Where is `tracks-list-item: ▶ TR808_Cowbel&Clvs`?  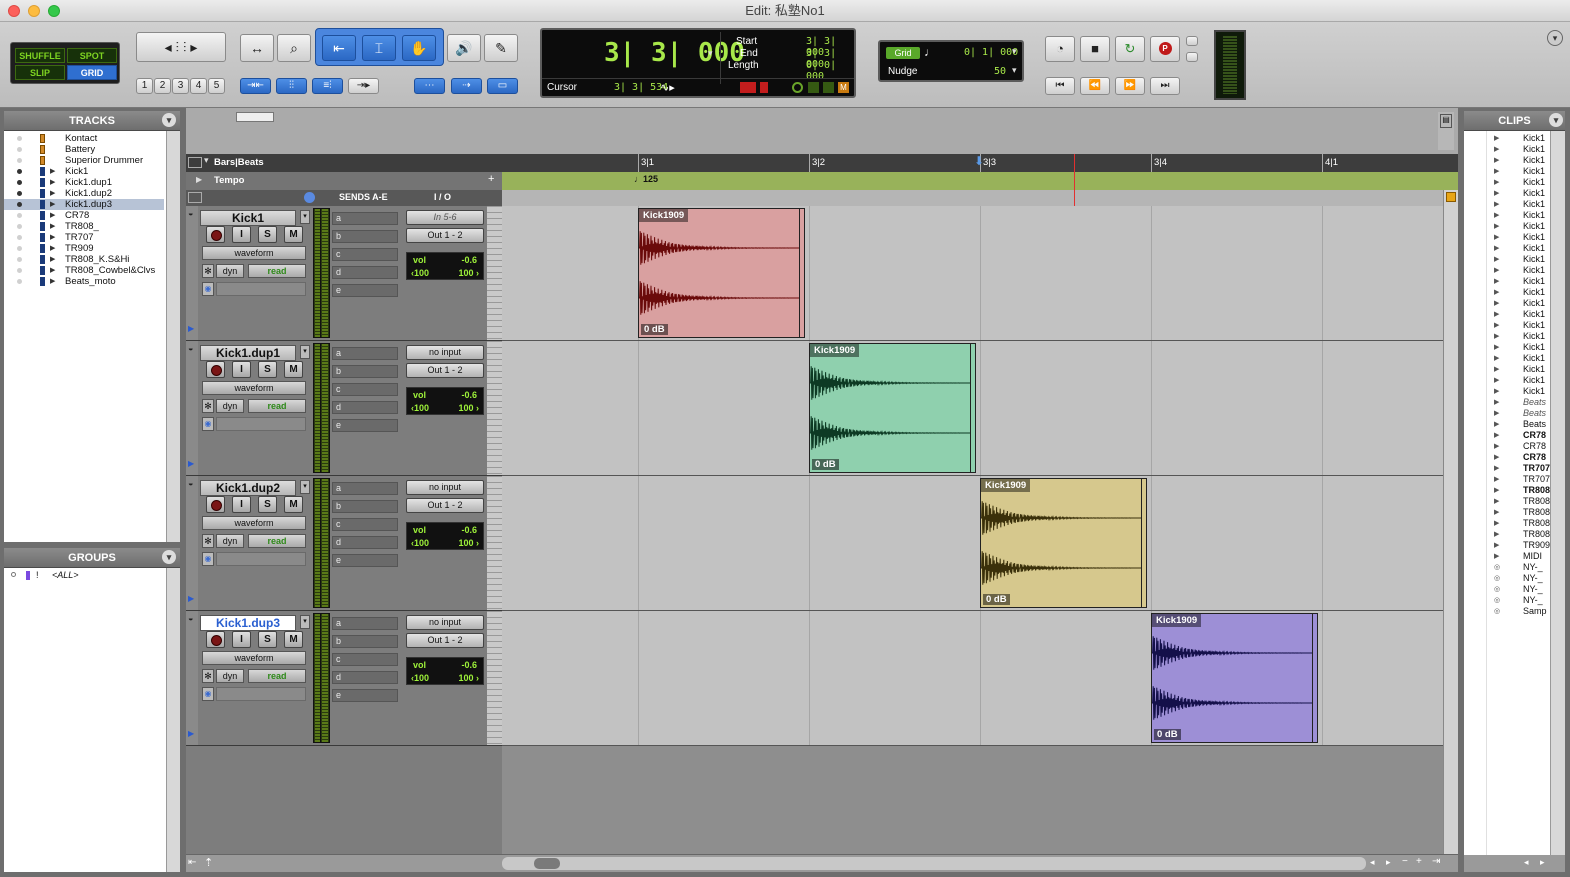
tracks-list-item: ▶ TR808_Cowbel&Clvs is located at coordinates (84, 270).